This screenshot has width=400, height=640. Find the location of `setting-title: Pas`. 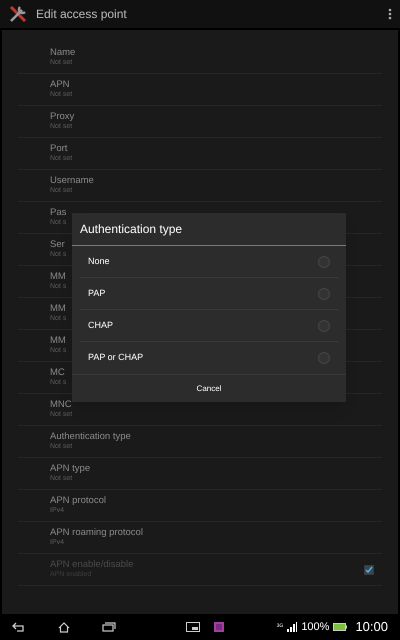

setting-title: Pas is located at coordinates (58, 213).